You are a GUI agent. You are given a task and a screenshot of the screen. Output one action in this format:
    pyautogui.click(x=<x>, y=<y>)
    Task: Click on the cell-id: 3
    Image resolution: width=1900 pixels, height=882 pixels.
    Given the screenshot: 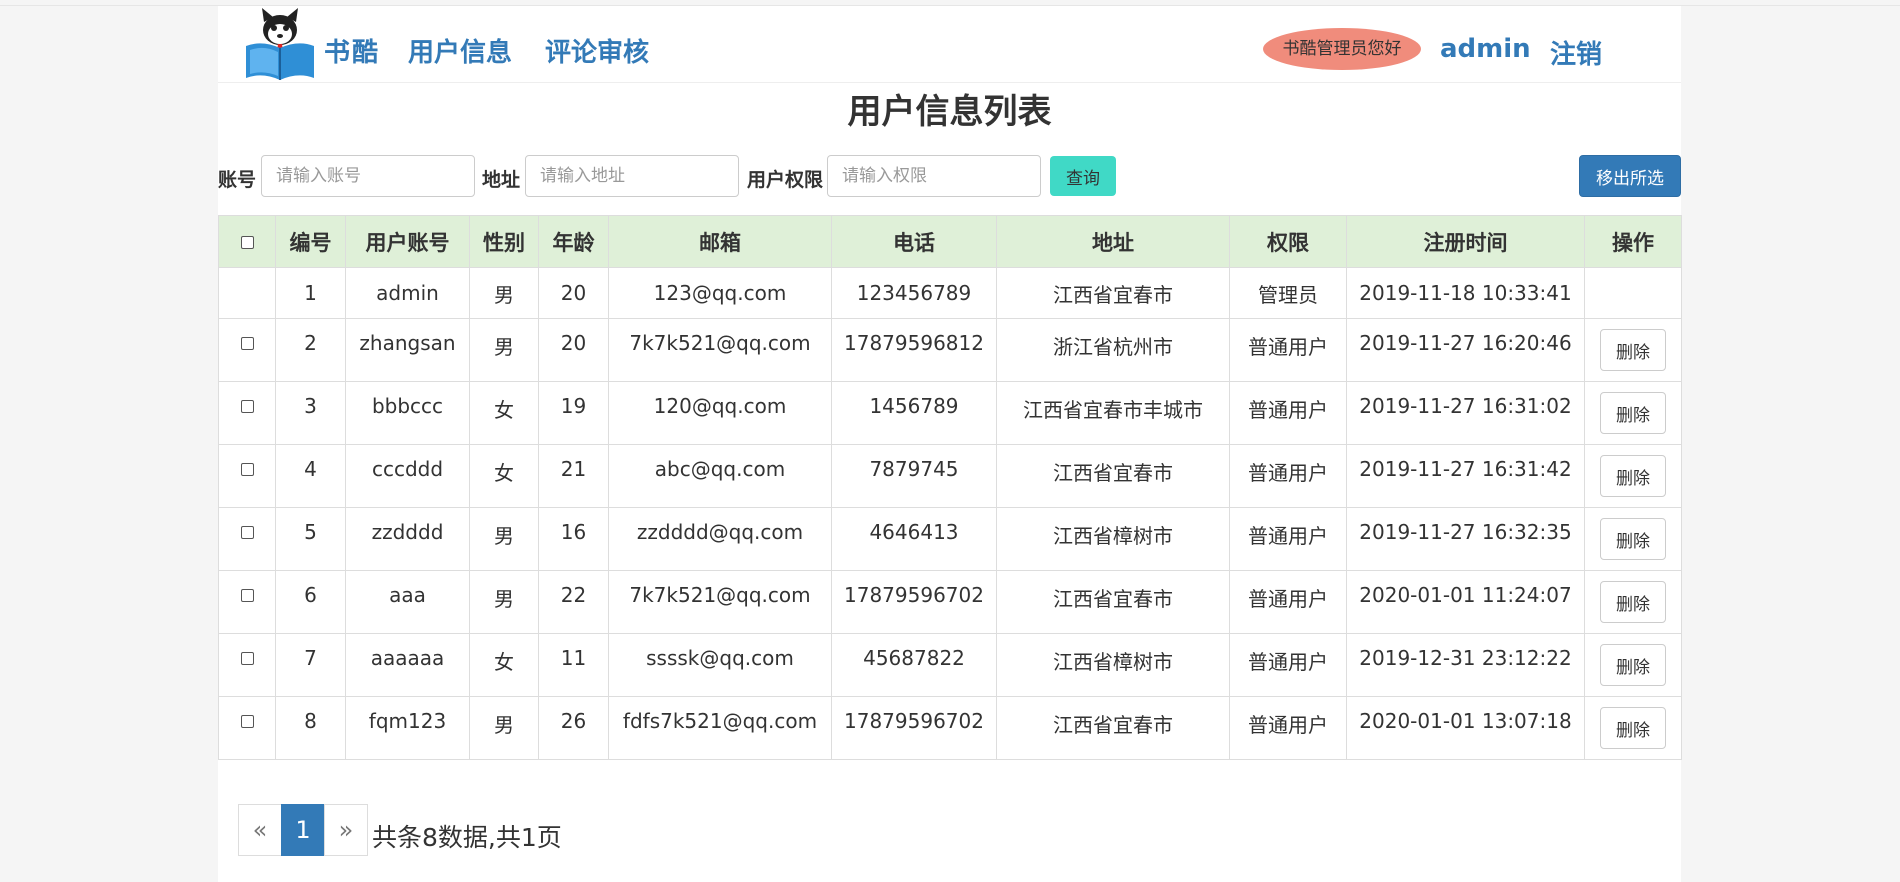 What is the action you would take?
    pyautogui.click(x=310, y=413)
    